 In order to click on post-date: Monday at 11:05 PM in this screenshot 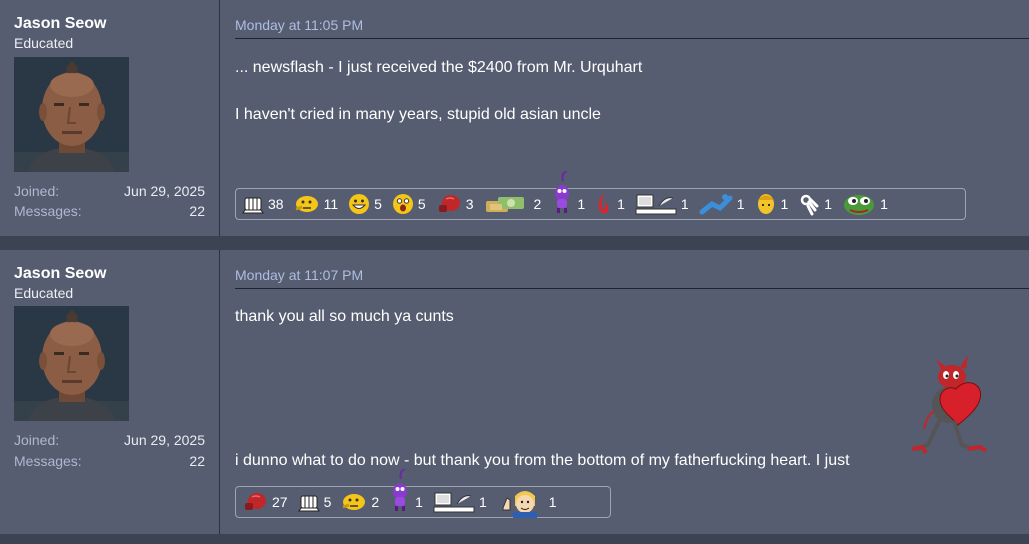, I will do `click(299, 25)`.